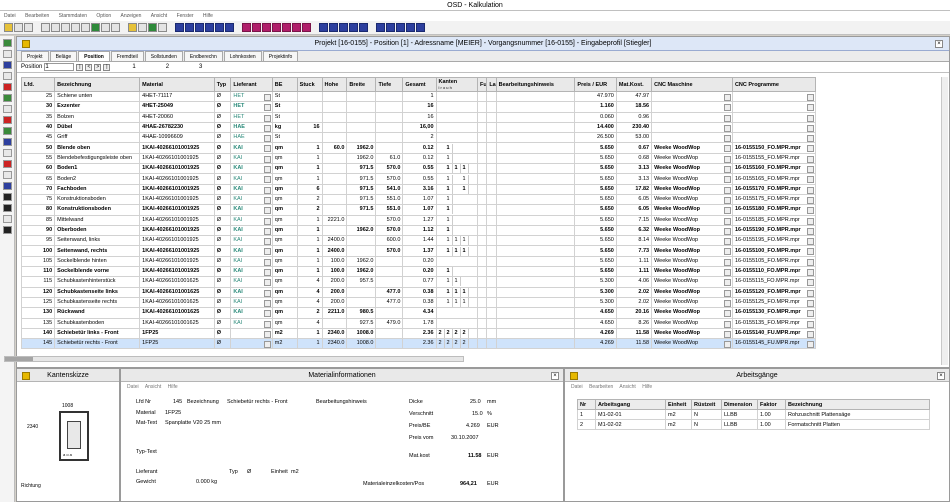 This screenshot has width=950, height=502. What do you see at coordinates (38, 323) in the screenshot?
I see `cell-lfd: 135` at bounding box center [38, 323].